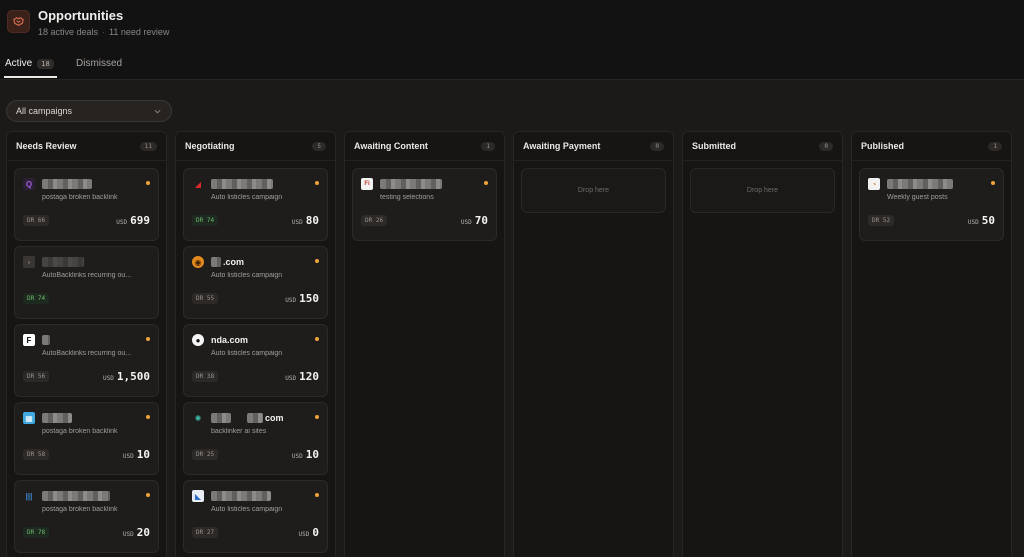 The image size is (1024, 557). What do you see at coordinates (874, 184) in the screenshot?
I see `site-logo-icon: ◔` at bounding box center [874, 184].